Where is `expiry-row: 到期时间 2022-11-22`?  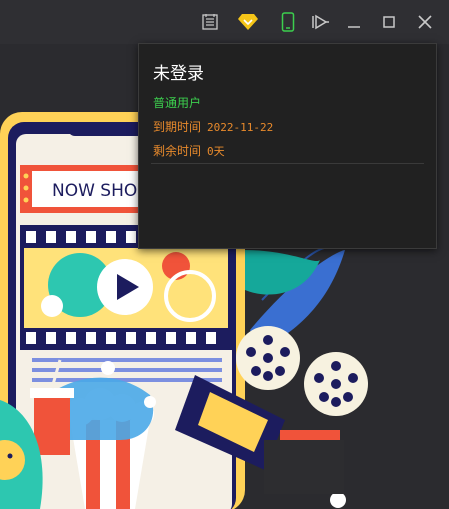 expiry-row: 到期时间 2022-11-22 is located at coordinates (213, 126).